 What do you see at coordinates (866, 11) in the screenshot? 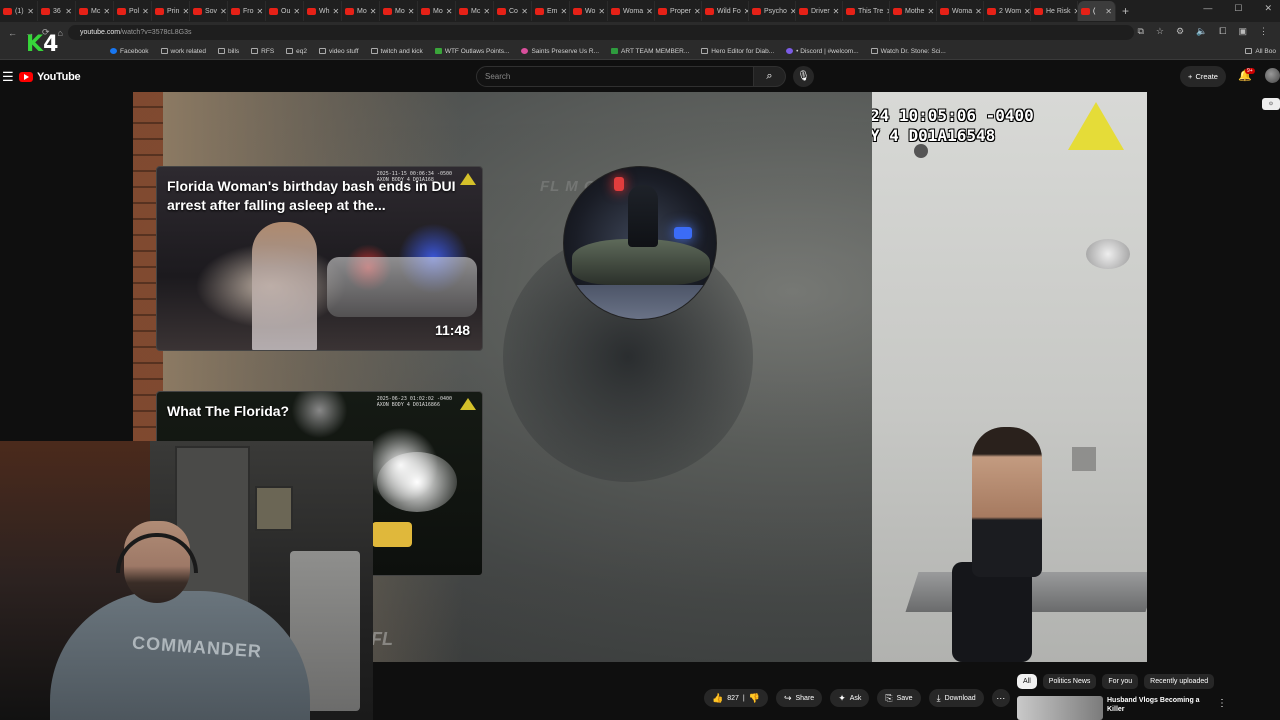
I see `browser-tab: This Tre✕` at bounding box center [866, 11].